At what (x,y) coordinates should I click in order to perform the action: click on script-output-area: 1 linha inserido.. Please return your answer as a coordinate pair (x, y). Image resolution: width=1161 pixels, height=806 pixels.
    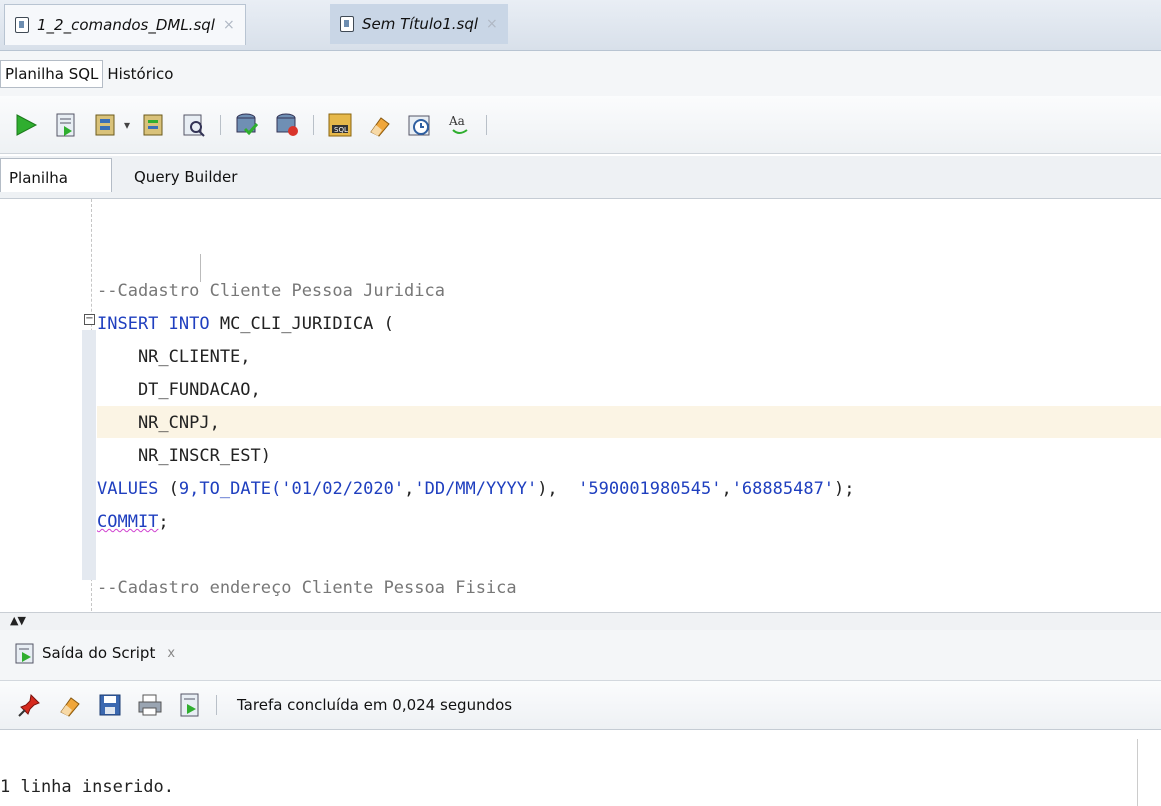
    Looking at the image, I should click on (580, 768).